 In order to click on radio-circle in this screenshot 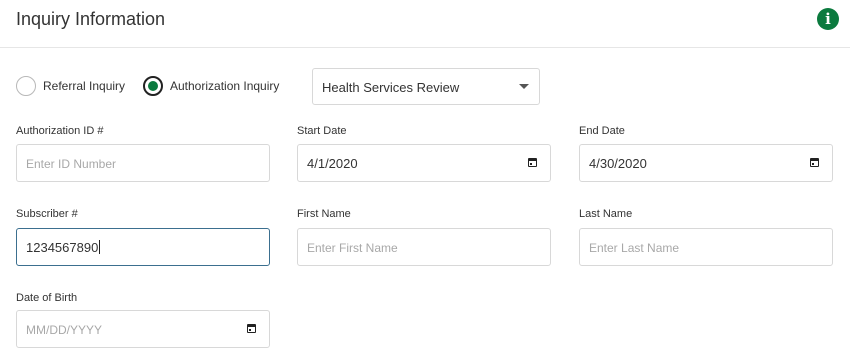, I will do `click(26, 86)`.